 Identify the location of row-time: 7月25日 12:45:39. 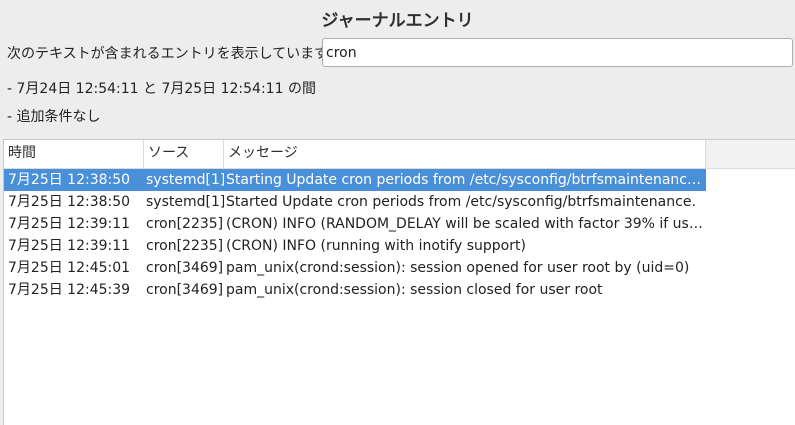
(69, 290).